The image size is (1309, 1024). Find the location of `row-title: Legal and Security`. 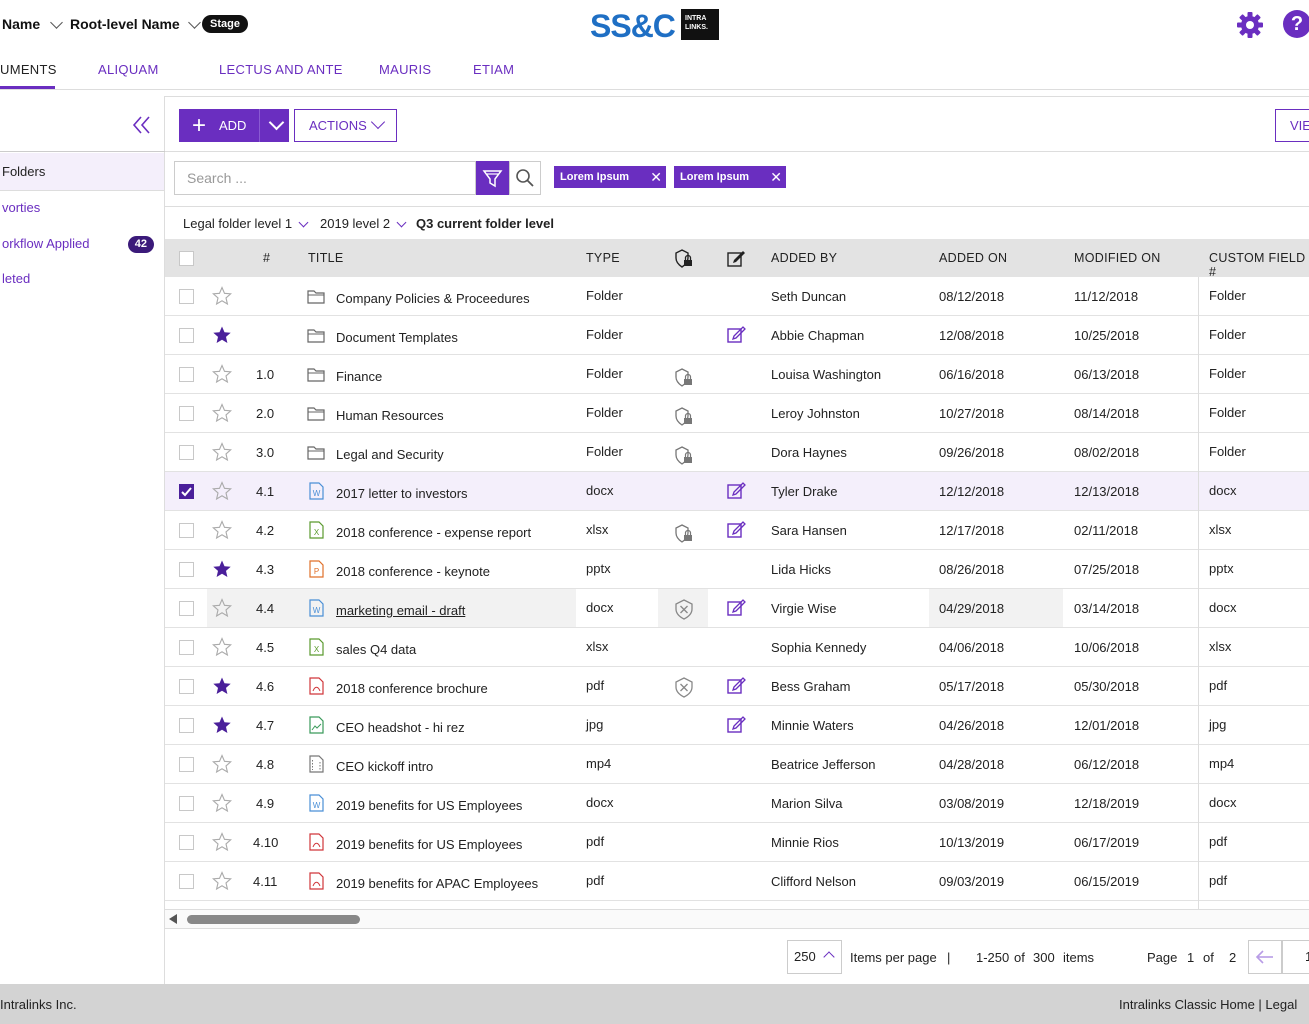

row-title: Legal and Security is located at coordinates (390, 454).